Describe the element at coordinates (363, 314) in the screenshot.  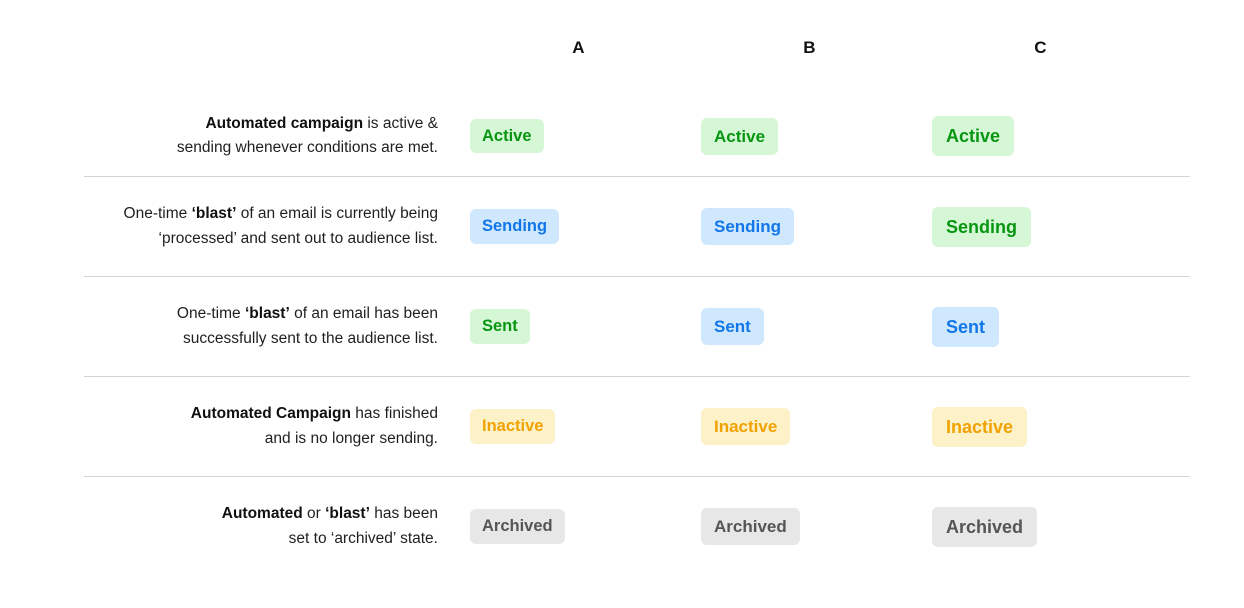
I see `row-description-rest: of an email has been` at that location.